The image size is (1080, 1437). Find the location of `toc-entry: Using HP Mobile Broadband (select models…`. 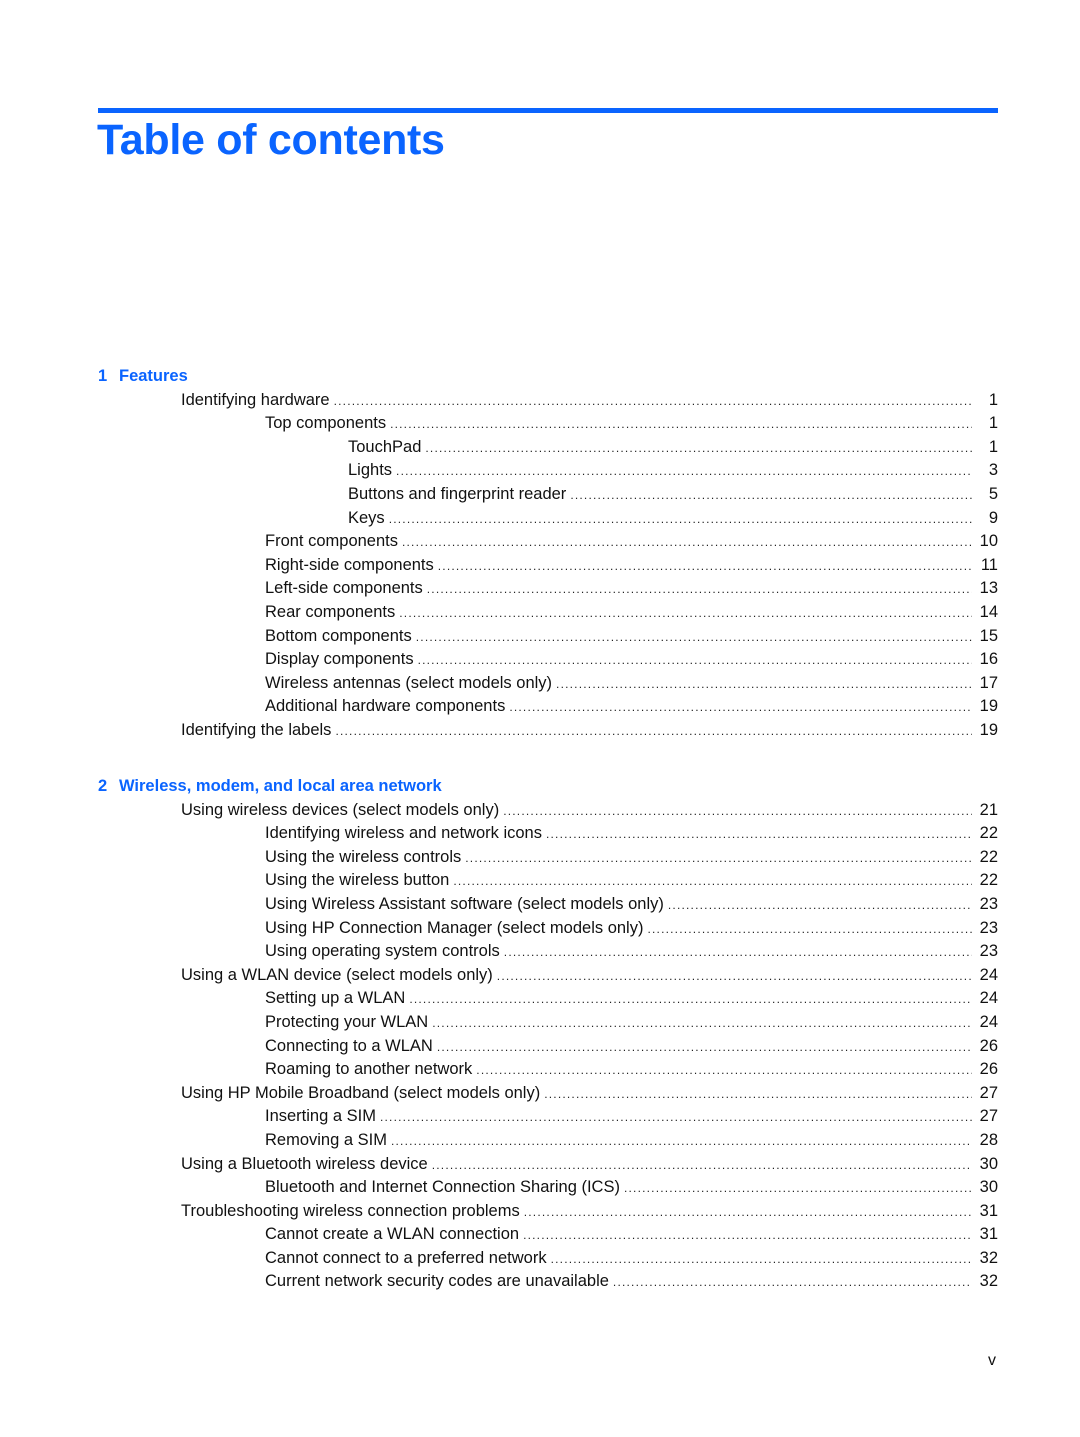

toc-entry: Using HP Mobile Broadband (select models… is located at coordinates (548, 1094).